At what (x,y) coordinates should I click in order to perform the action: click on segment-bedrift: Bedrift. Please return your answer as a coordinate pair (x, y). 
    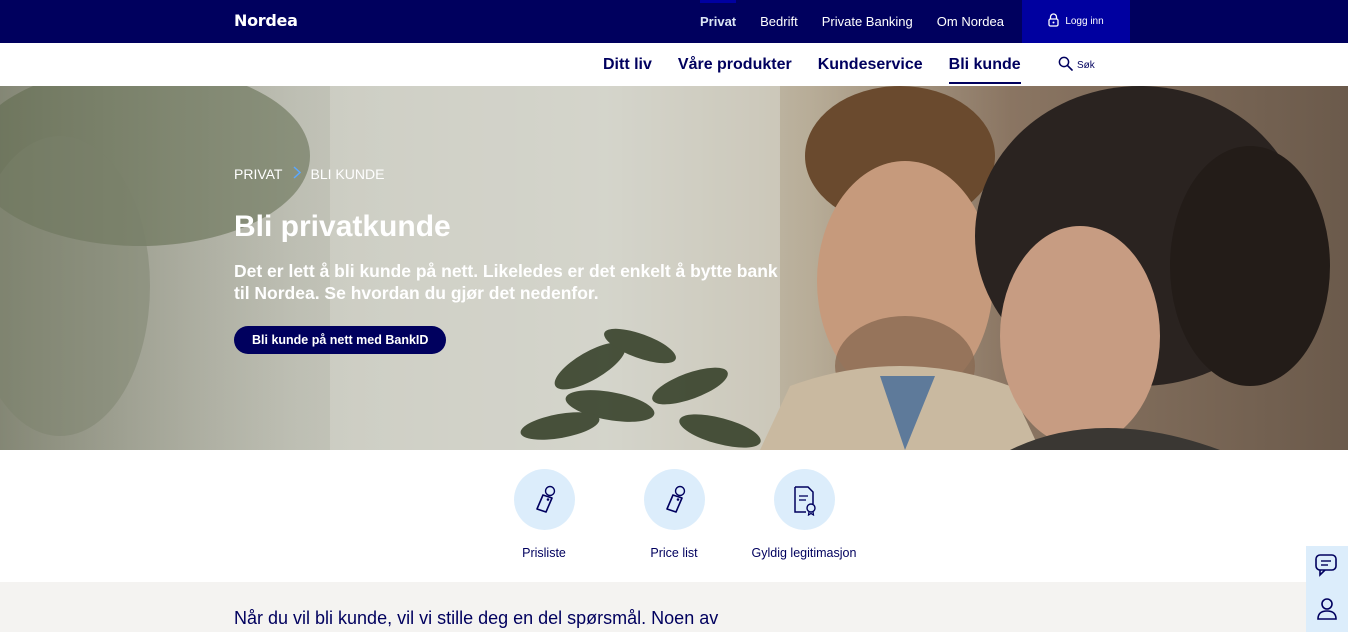
    Looking at the image, I should click on (779, 21).